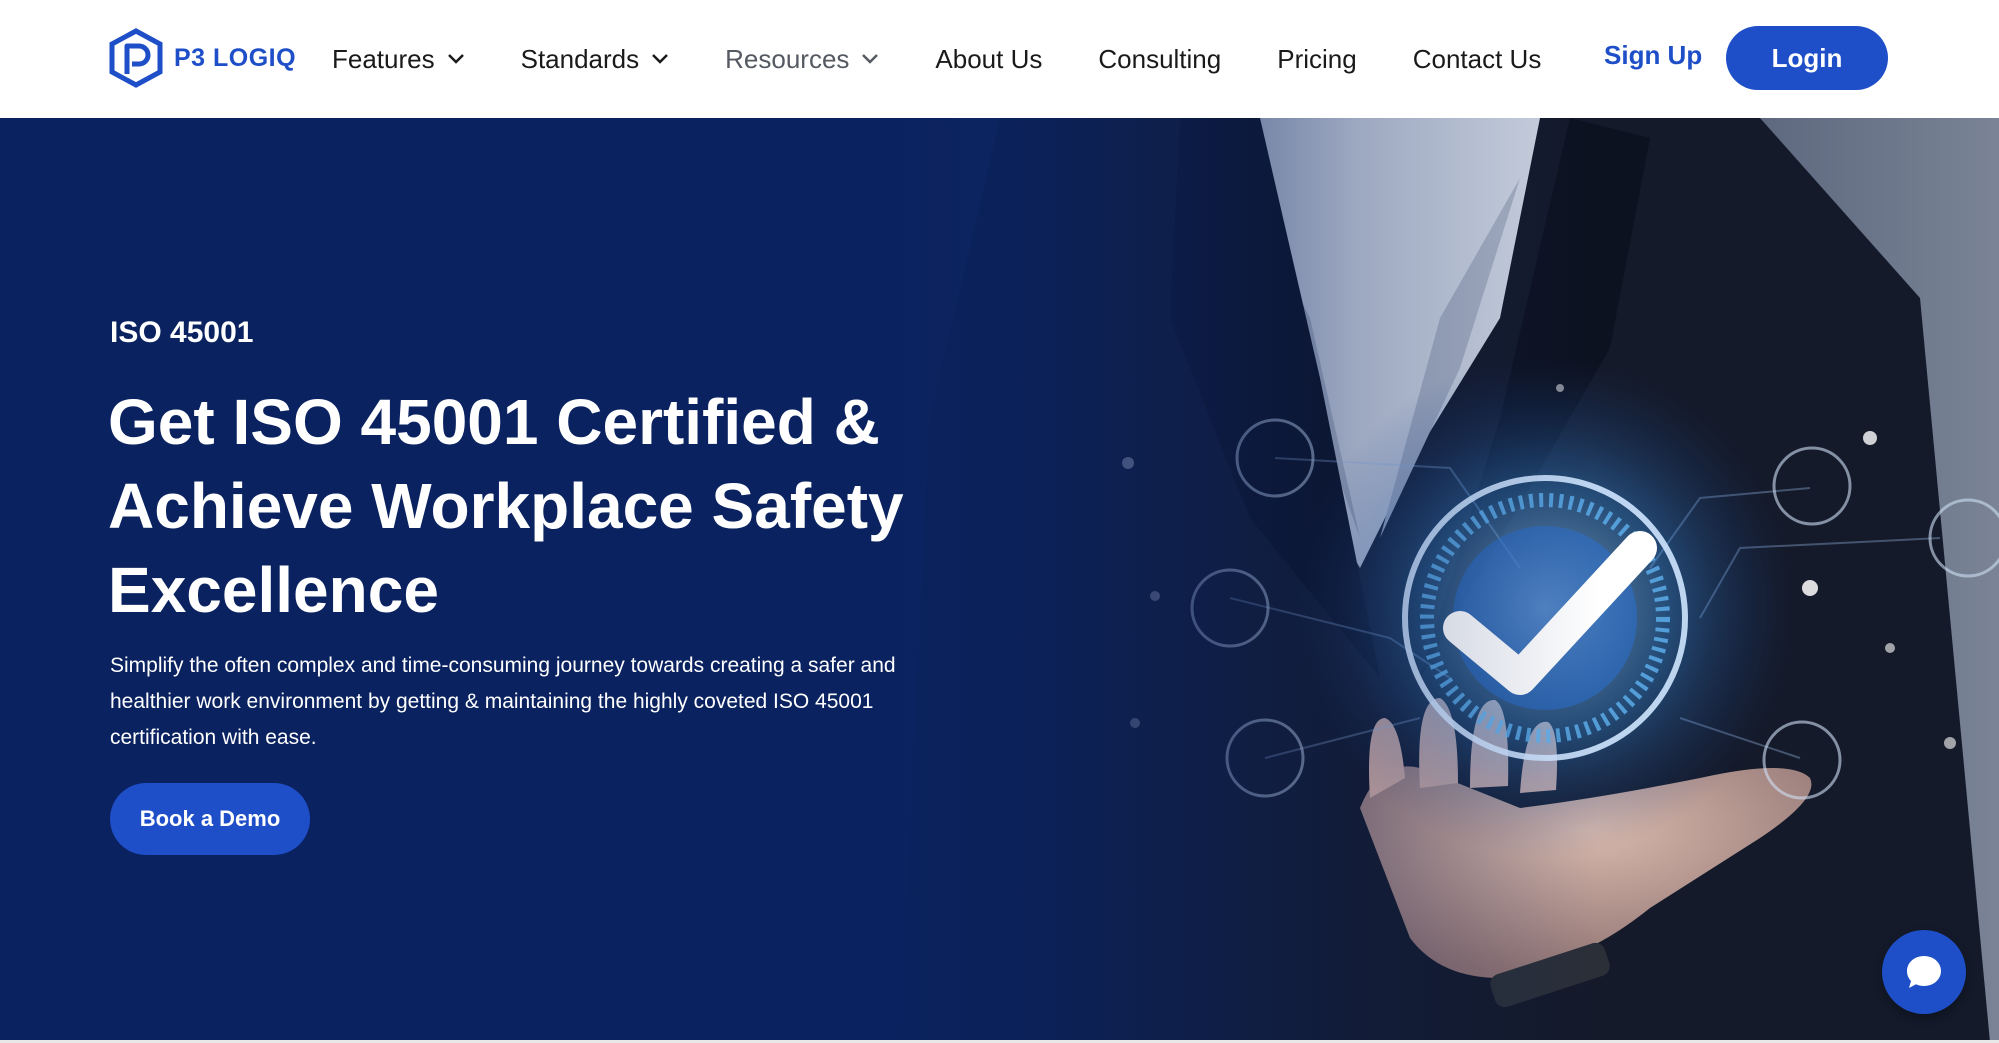 This screenshot has width=1999, height=1043. Describe the element at coordinates (136, 58) in the screenshot. I see `p3-logo-icon` at that location.